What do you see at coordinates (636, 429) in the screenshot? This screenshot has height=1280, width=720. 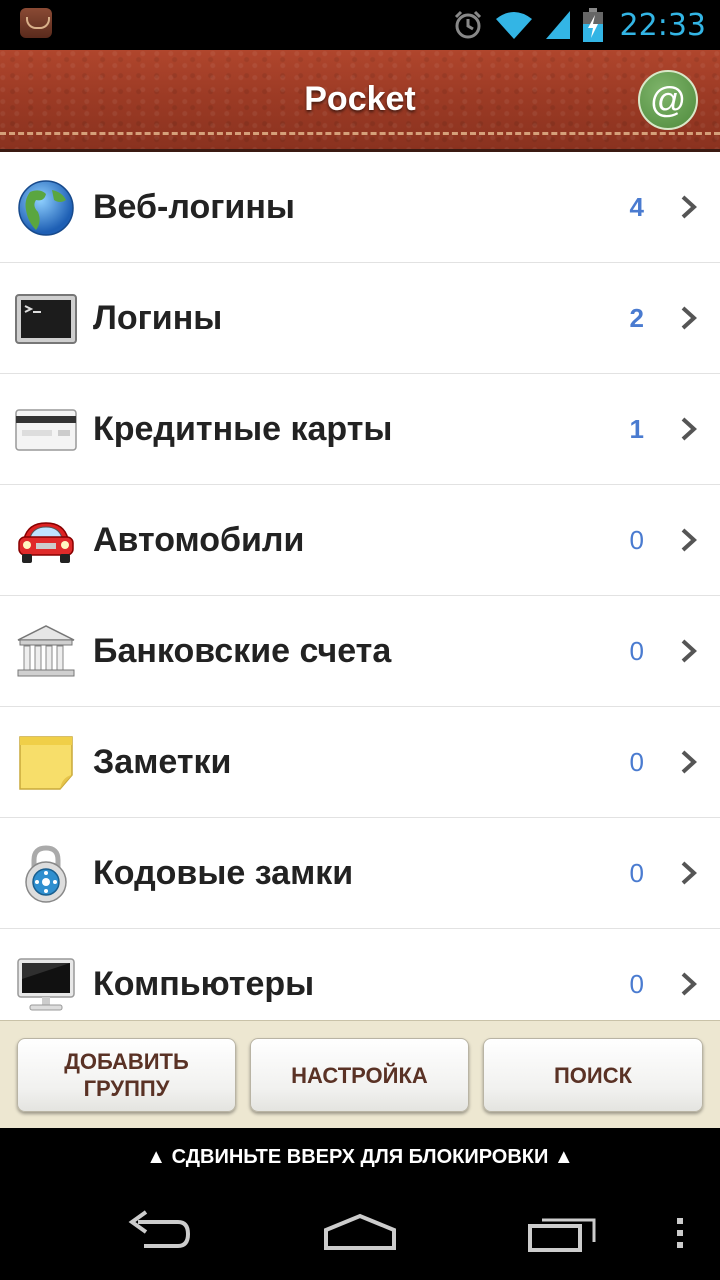 I see `item-count: 1` at bounding box center [636, 429].